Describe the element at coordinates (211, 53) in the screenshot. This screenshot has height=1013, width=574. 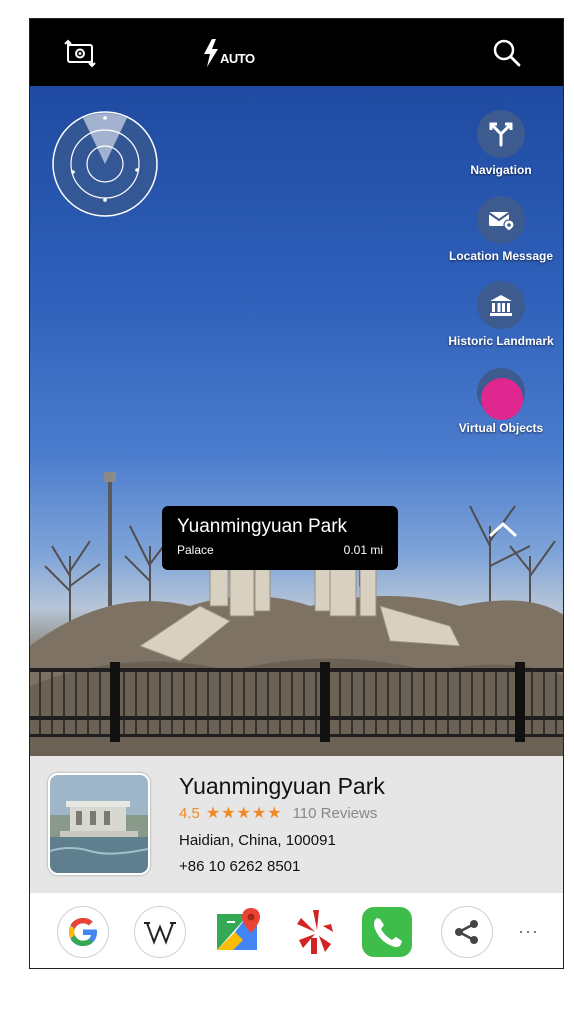
I see `flash-icon` at that location.